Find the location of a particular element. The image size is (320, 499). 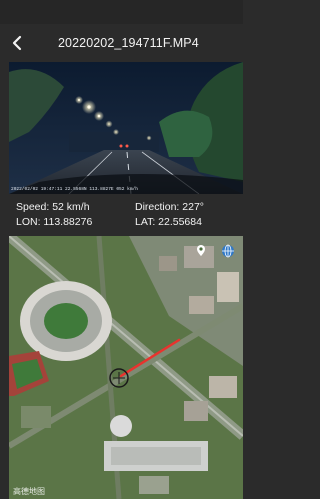

speed-label: Speed: 52 km/h is located at coordinates (53, 207).